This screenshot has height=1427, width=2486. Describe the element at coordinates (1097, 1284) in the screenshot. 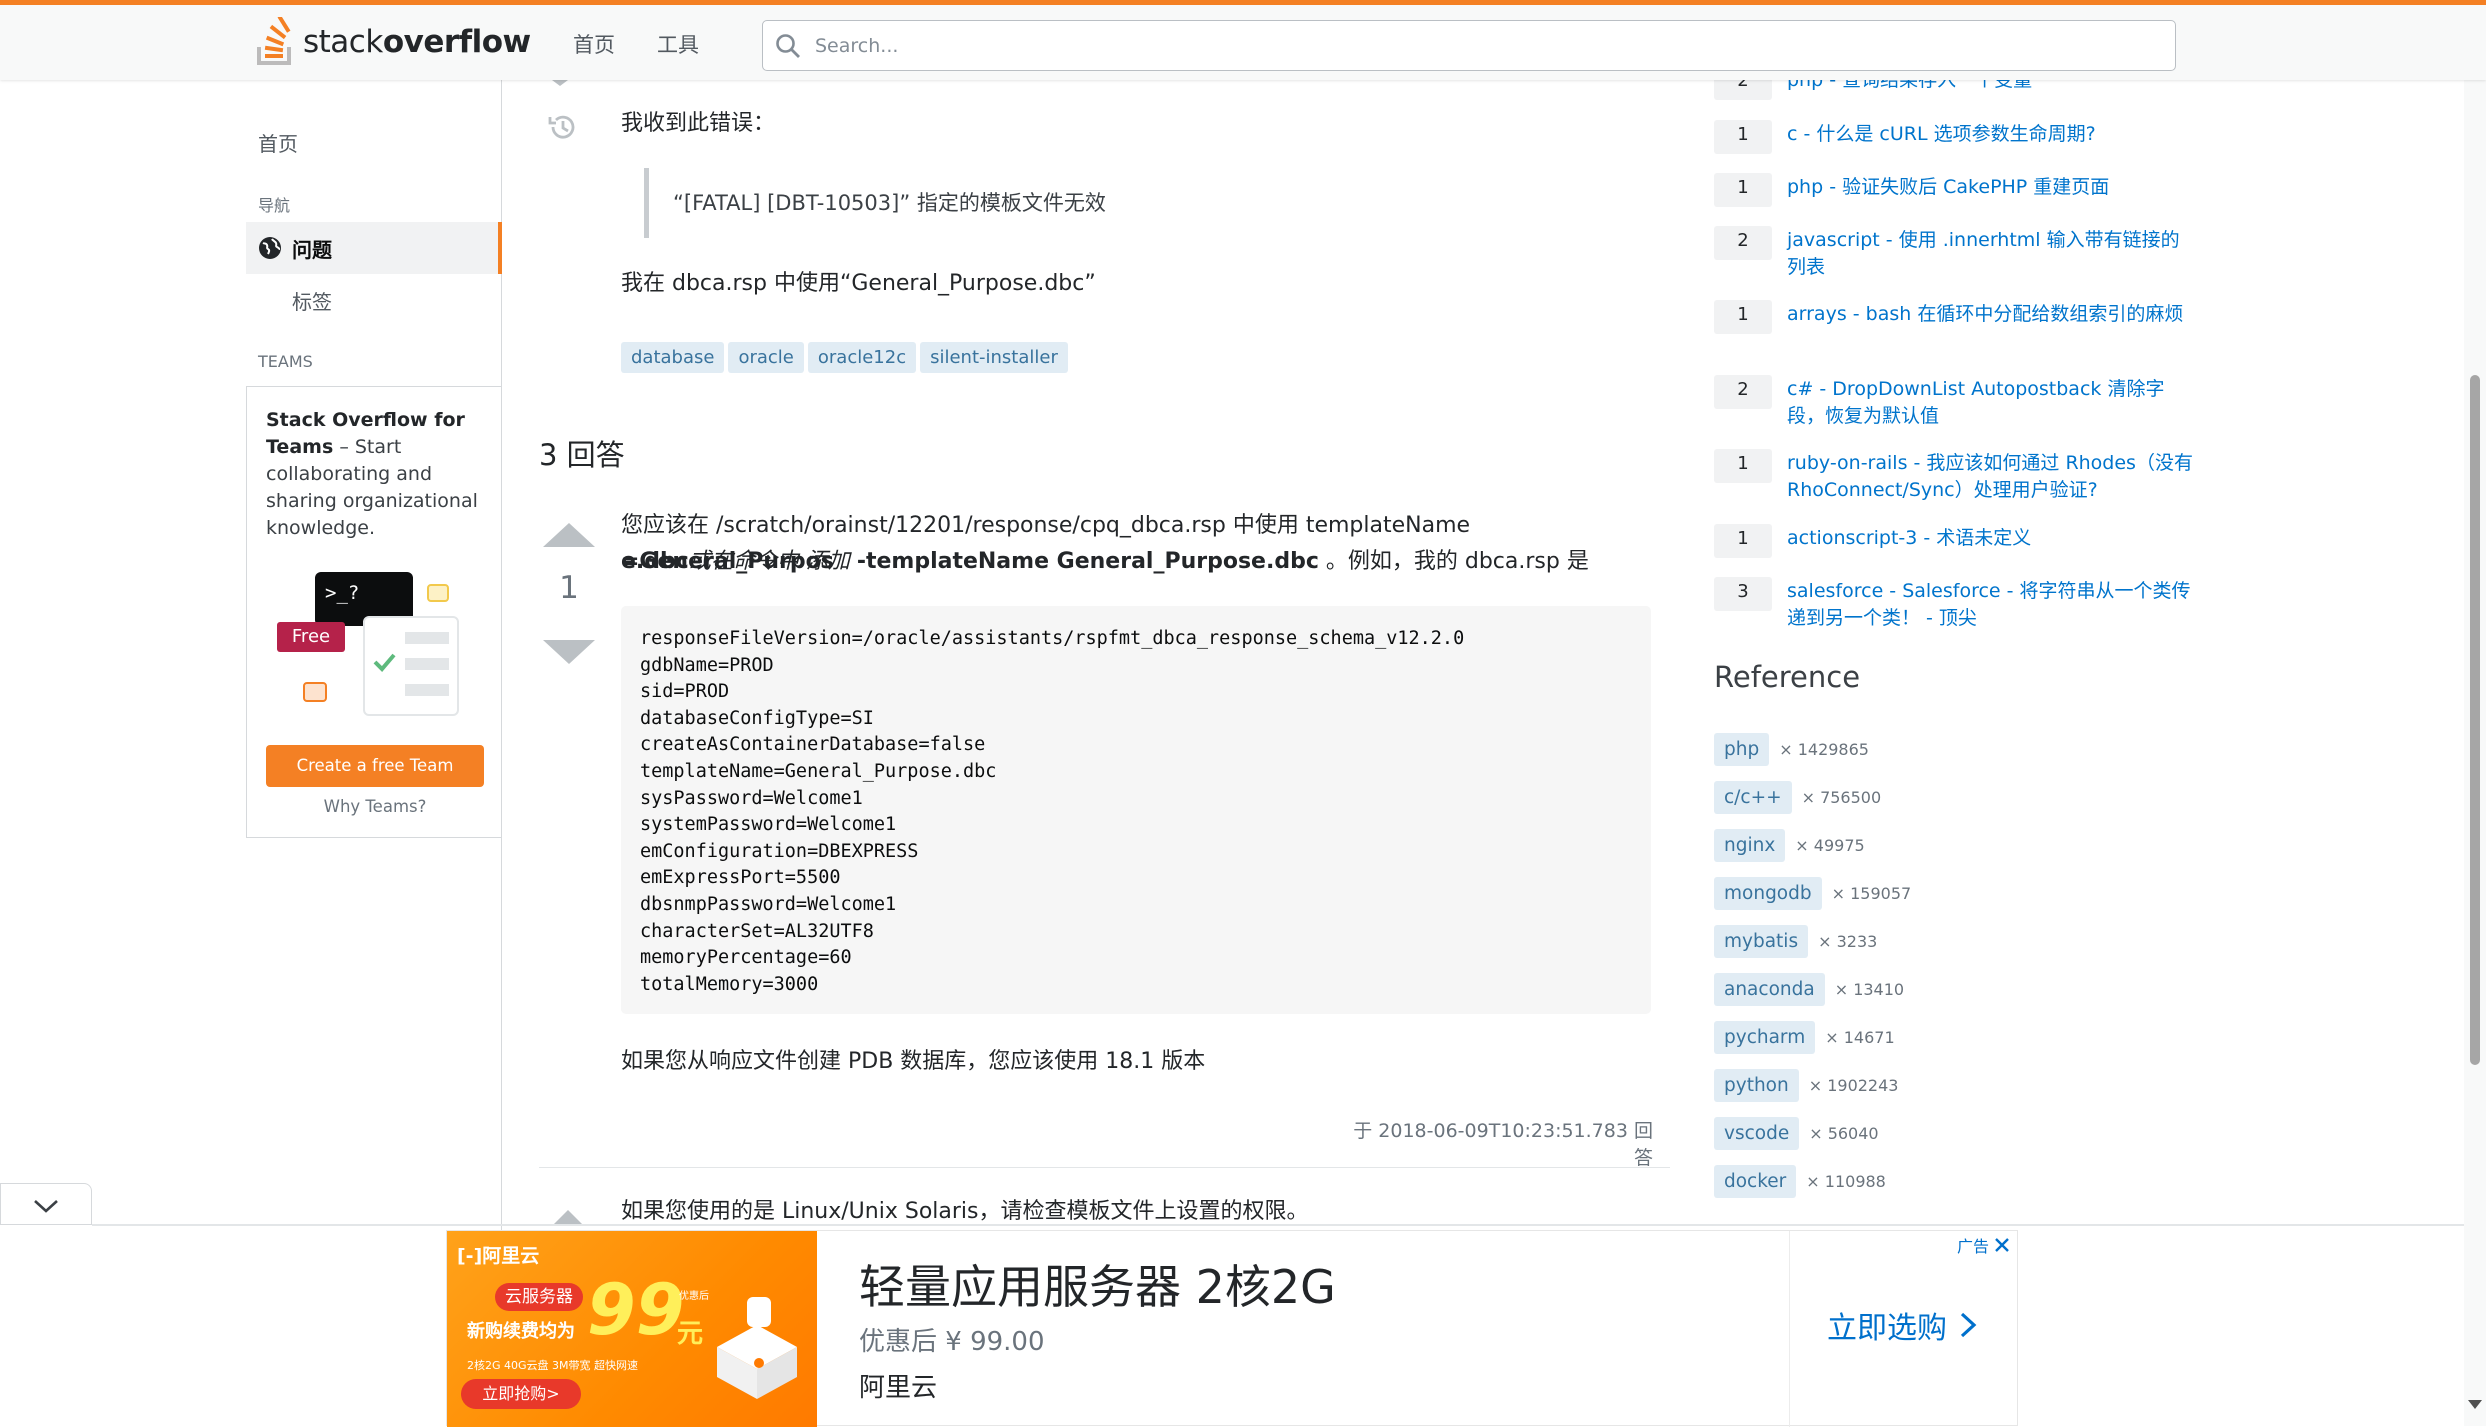

I see `ad-headline: 轻量应用服务器 2核2G` at that location.